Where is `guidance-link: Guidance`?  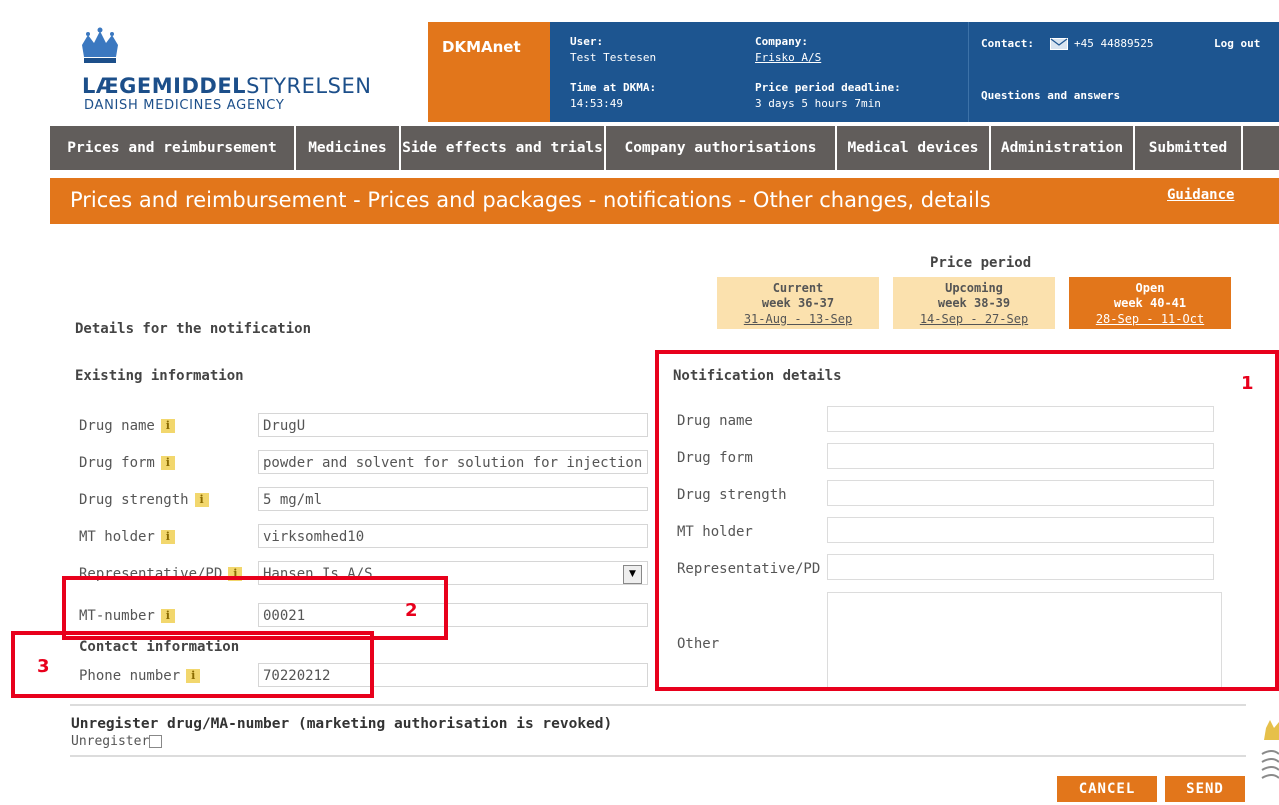 guidance-link: Guidance is located at coordinates (1200, 195).